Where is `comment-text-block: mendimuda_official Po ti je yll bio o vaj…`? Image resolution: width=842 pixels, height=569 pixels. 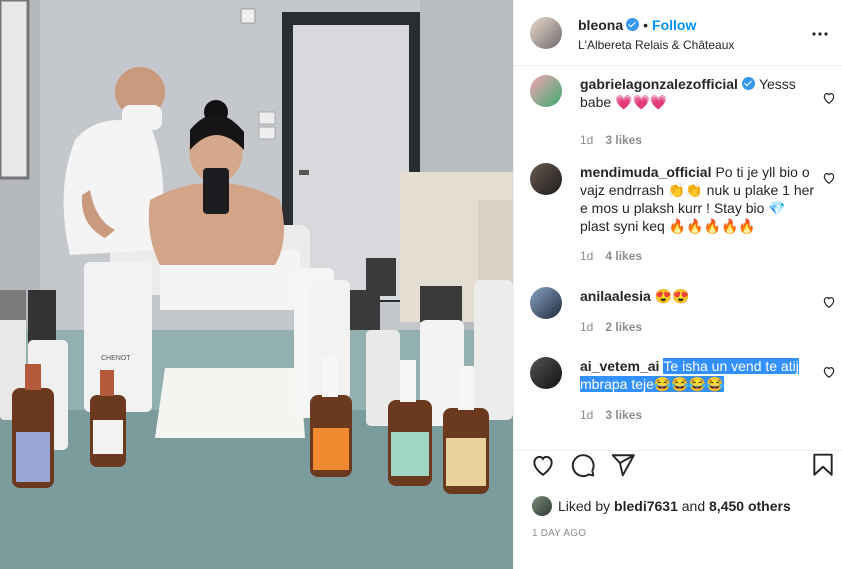 comment-text-block: mendimuda_official Po ti je yll bio o vaj… is located at coordinates (698, 199).